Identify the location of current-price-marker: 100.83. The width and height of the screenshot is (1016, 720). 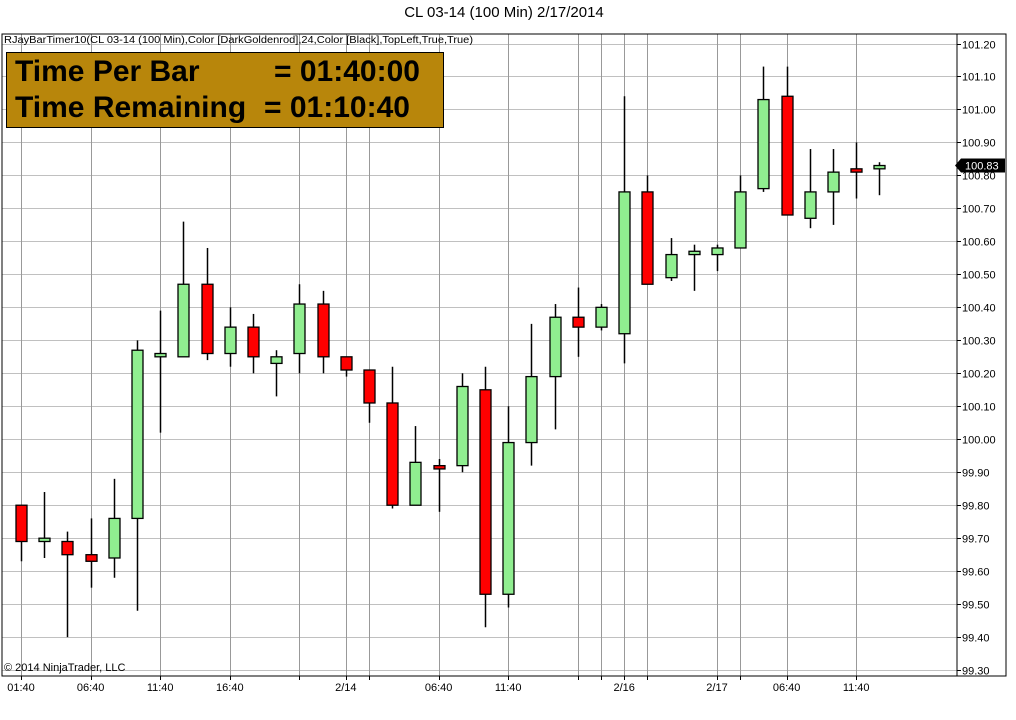
(980, 165).